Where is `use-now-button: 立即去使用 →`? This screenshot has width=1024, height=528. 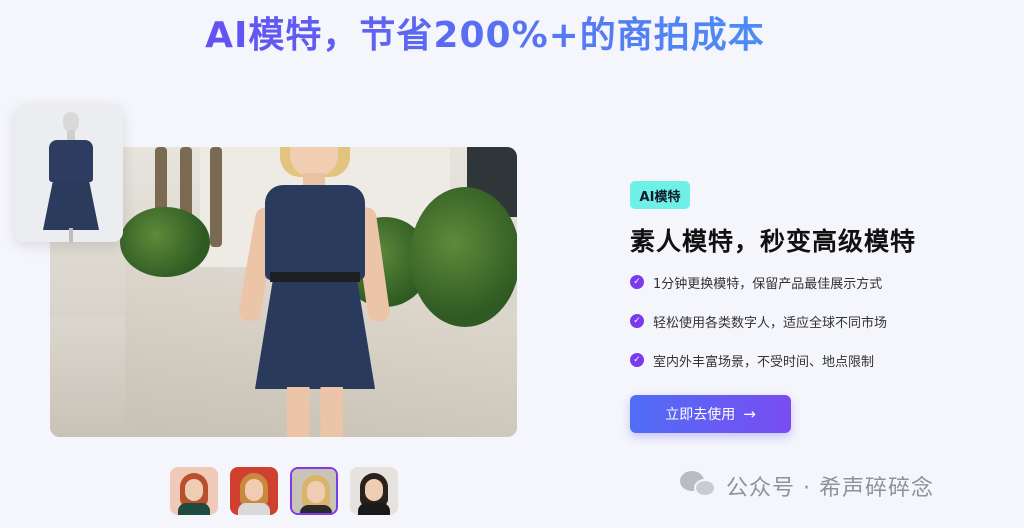
use-now-button: 立即去使用 → is located at coordinates (710, 414).